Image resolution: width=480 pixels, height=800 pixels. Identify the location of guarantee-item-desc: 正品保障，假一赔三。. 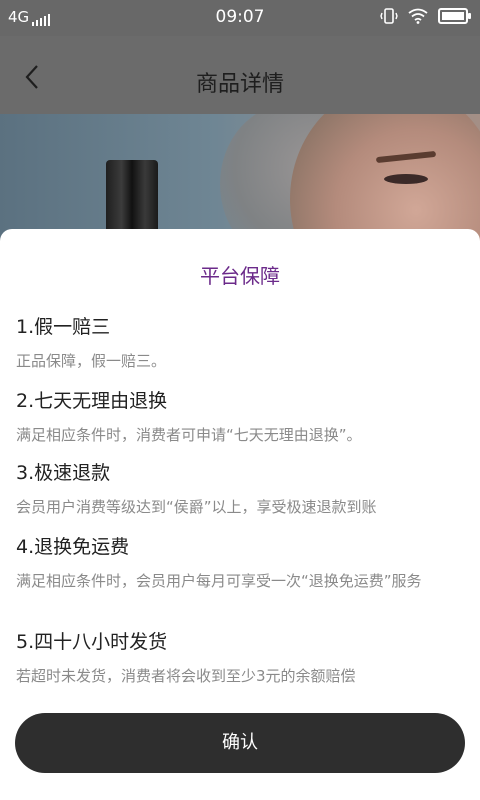
(91, 361).